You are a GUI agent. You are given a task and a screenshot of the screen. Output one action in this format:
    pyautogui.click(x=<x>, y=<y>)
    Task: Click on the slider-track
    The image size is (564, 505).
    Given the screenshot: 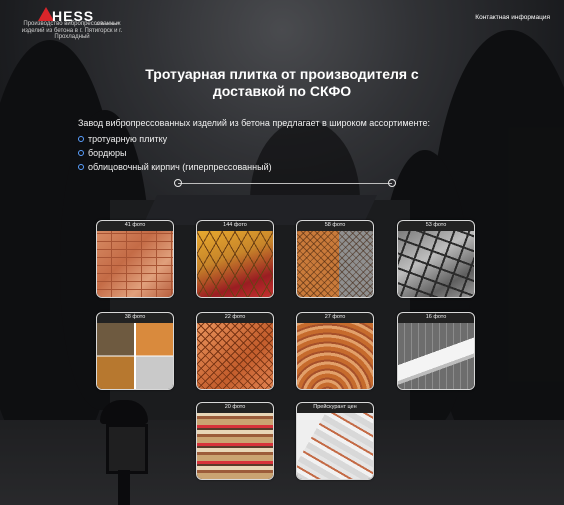 What is the action you would take?
    pyautogui.click(x=285, y=183)
    